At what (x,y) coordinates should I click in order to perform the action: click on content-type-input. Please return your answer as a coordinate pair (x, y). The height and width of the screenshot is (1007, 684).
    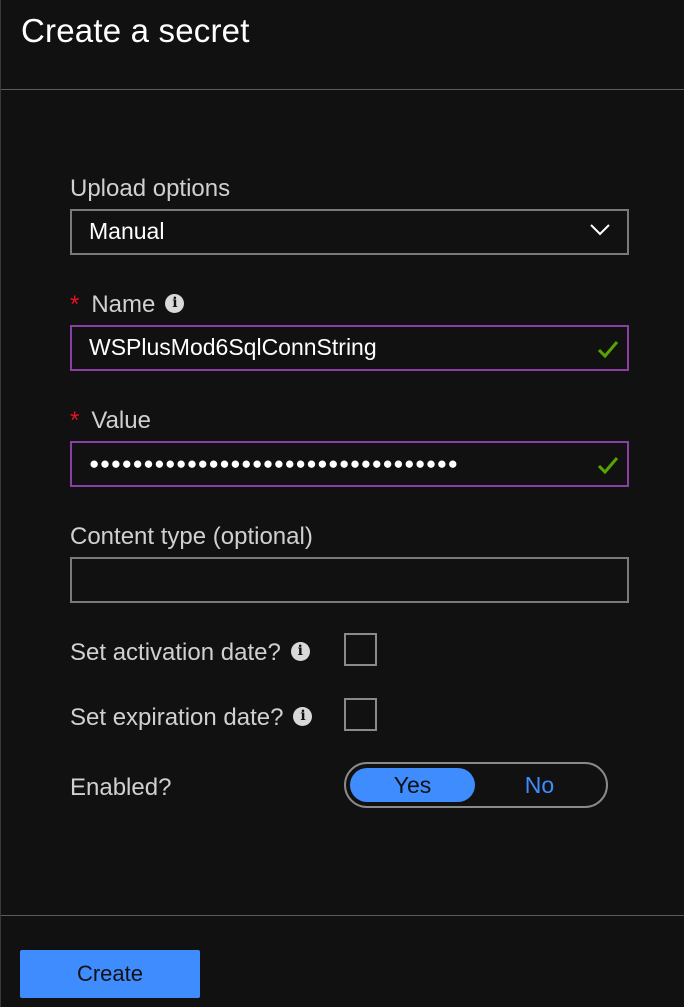
    Looking at the image, I should click on (349, 580).